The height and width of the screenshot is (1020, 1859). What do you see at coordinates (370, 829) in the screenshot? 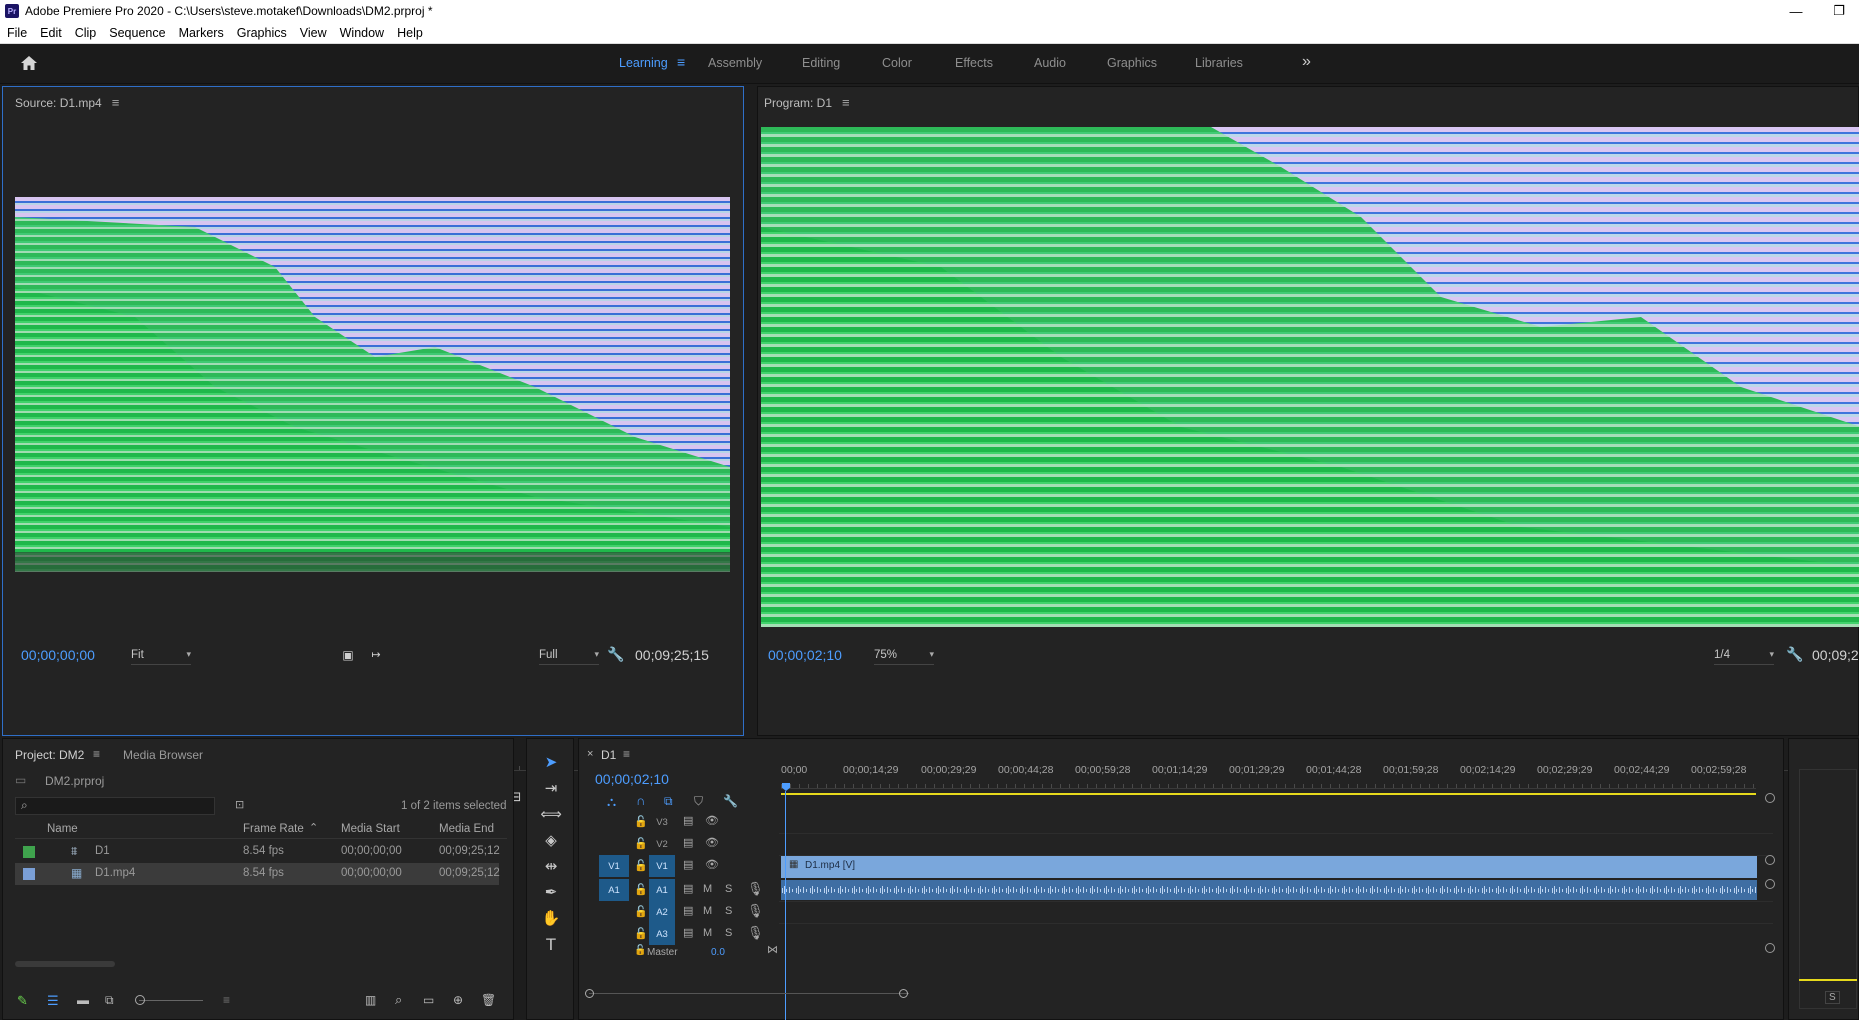
I see `column-media-start: Media Start` at bounding box center [370, 829].